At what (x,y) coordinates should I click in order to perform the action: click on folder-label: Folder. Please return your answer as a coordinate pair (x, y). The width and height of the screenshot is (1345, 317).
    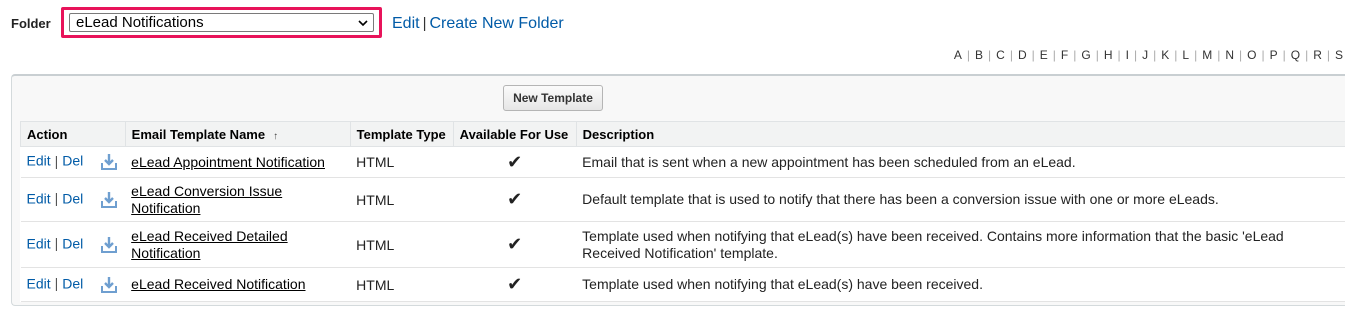
    Looking at the image, I should click on (31, 23).